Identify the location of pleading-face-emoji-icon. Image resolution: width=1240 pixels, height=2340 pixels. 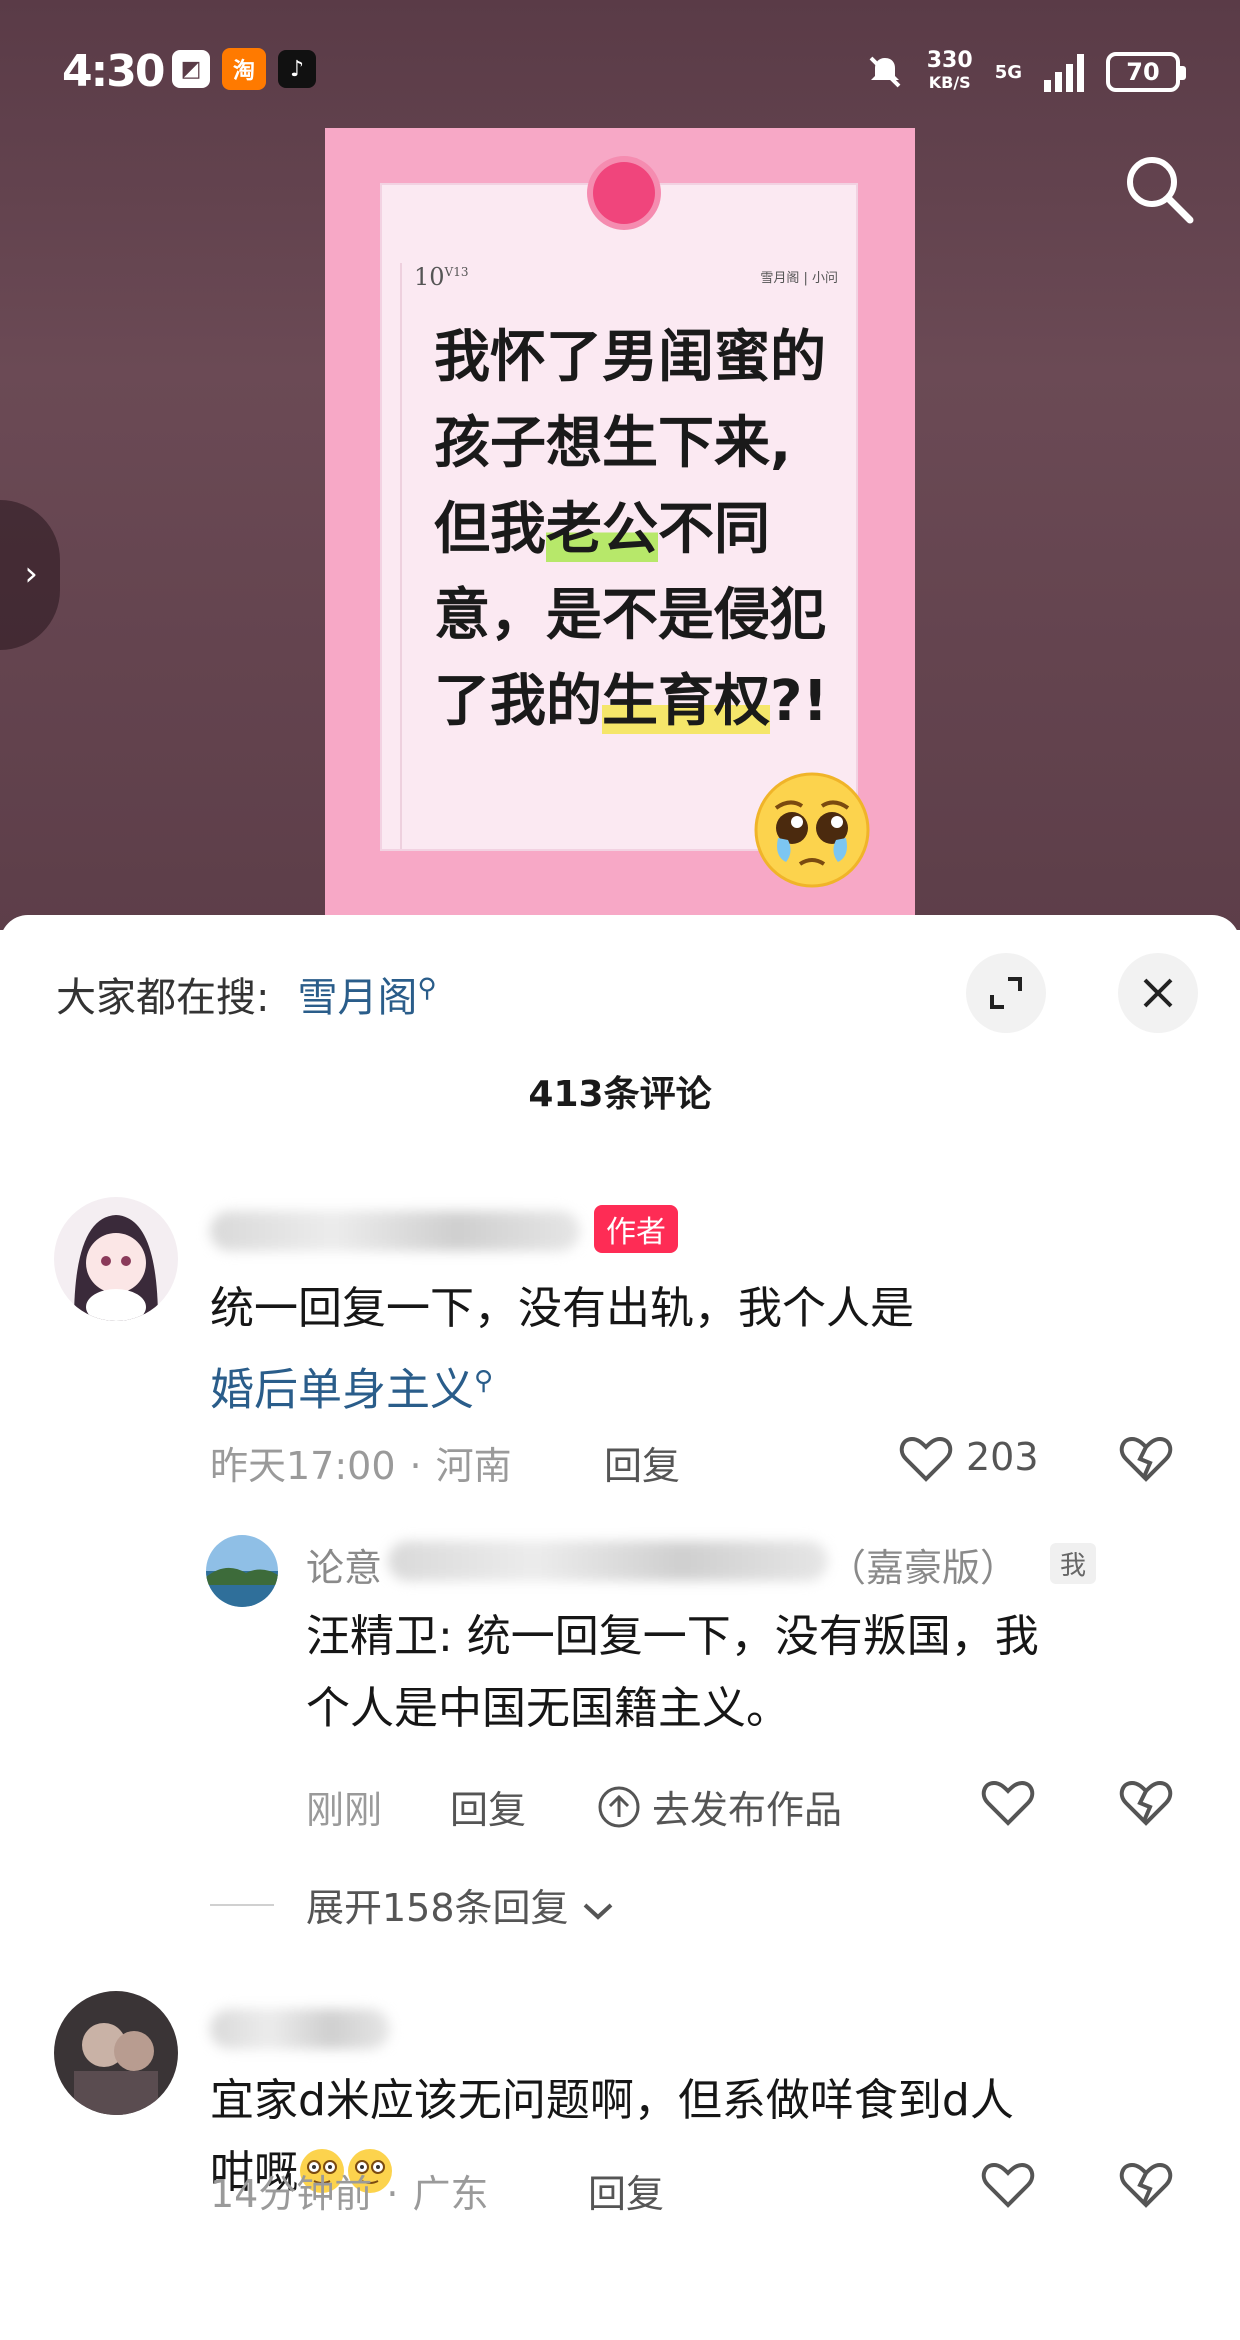
(812, 830).